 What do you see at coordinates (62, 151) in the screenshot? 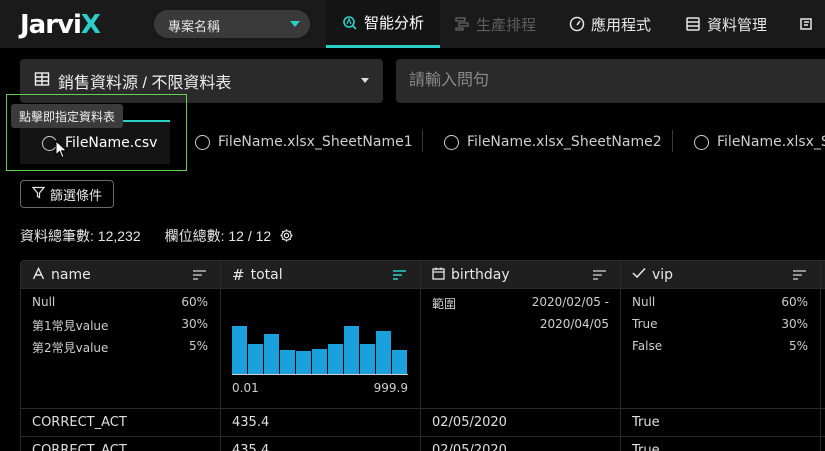
I see `mouse-cursor-icon` at bounding box center [62, 151].